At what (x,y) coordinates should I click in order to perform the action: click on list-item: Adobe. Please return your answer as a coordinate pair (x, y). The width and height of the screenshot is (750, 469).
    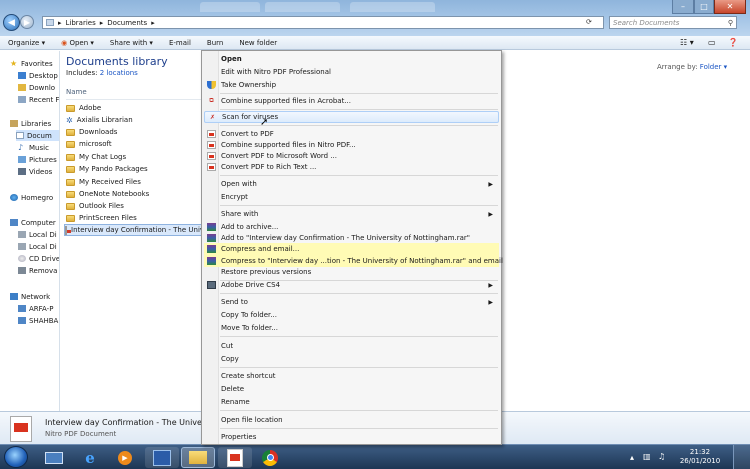
    Looking at the image, I should click on (83, 108).